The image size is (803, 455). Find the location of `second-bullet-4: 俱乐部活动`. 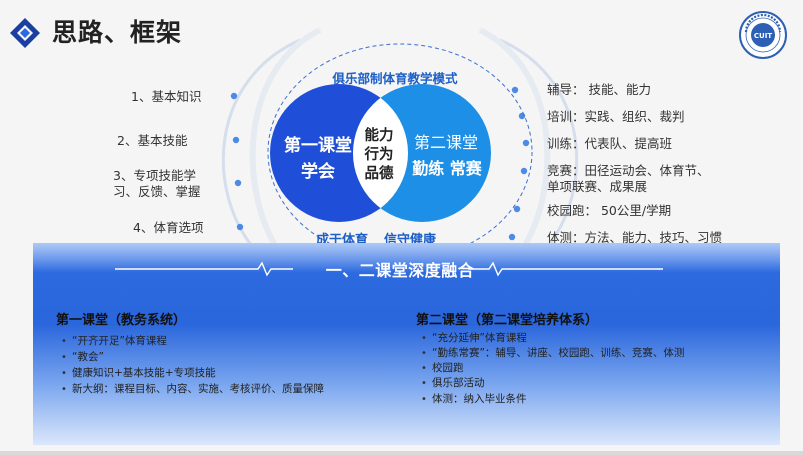

second-bullet-4: 俱乐部活动 is located at coordinates (452, 383).